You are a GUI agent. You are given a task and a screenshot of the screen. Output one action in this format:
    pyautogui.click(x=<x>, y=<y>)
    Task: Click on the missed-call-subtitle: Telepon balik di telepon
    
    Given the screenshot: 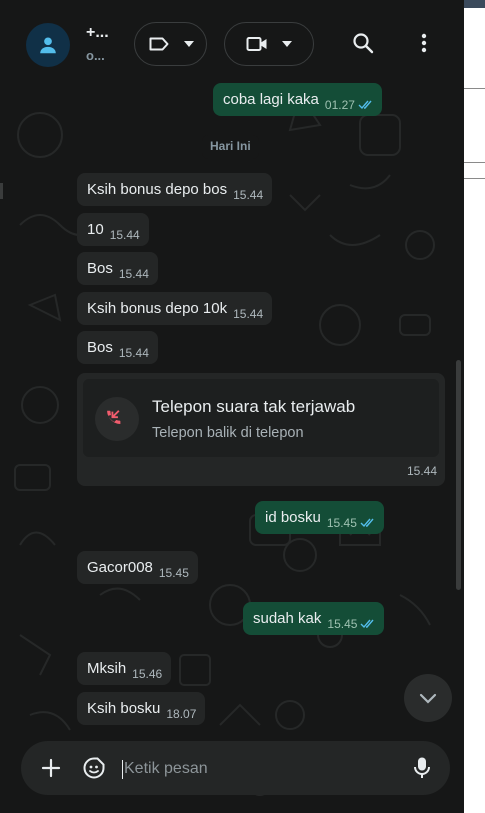 What is the action you would take?
    pyautogui.click(x=228, y=433)
    